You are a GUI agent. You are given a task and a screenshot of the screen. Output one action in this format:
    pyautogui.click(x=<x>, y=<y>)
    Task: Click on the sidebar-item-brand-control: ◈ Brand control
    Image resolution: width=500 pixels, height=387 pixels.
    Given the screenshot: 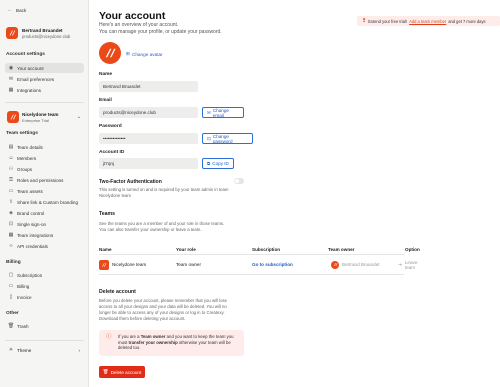 What is the action you would take?
    pyautogui.click(x=44, y=213)
    